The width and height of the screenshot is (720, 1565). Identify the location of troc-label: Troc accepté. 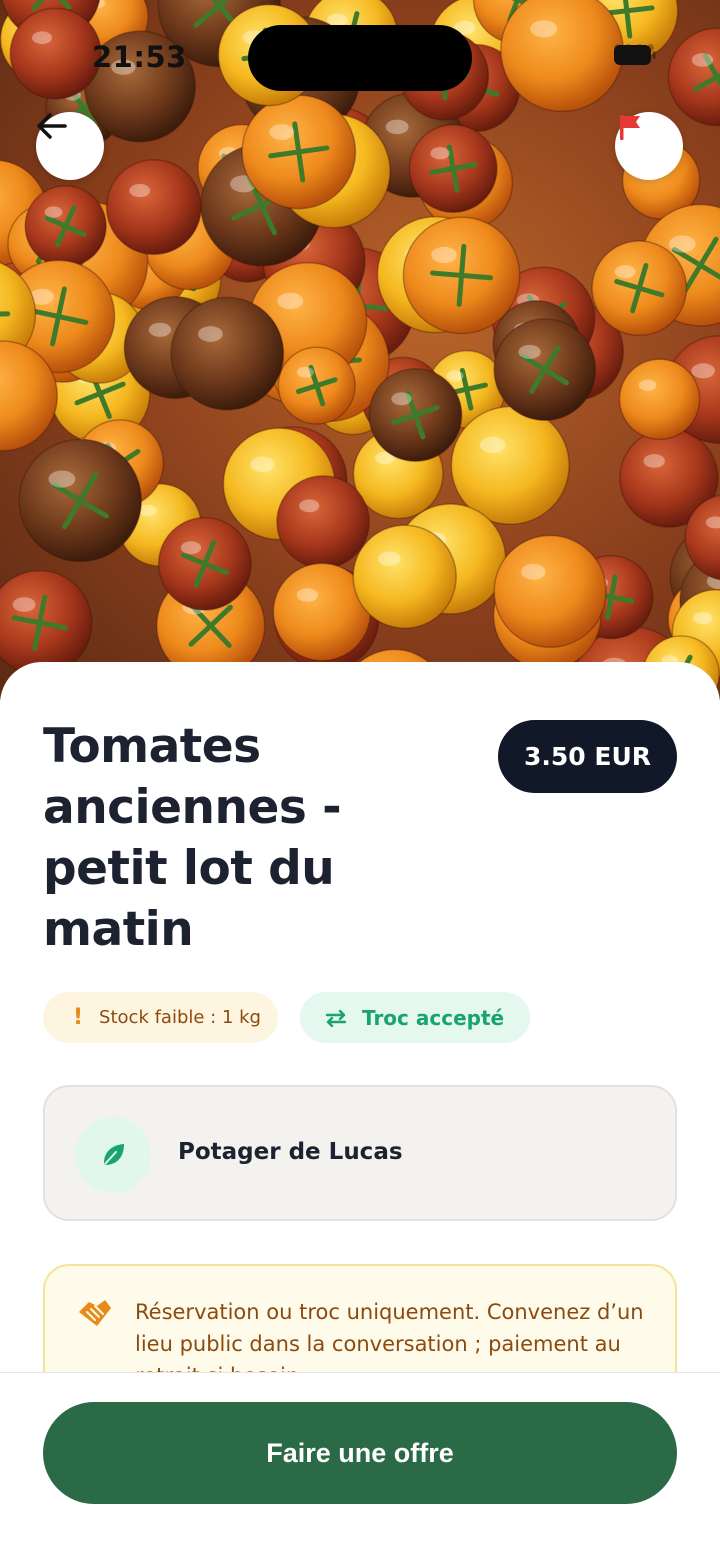
(433, 1017).